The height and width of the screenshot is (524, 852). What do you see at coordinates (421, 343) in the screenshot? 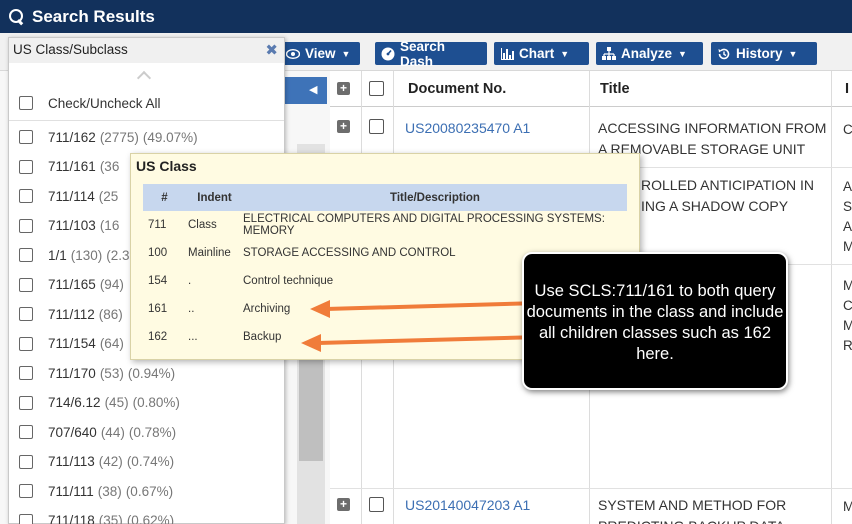
I see `arrow-to-backup` at bounding box center [421, 343].